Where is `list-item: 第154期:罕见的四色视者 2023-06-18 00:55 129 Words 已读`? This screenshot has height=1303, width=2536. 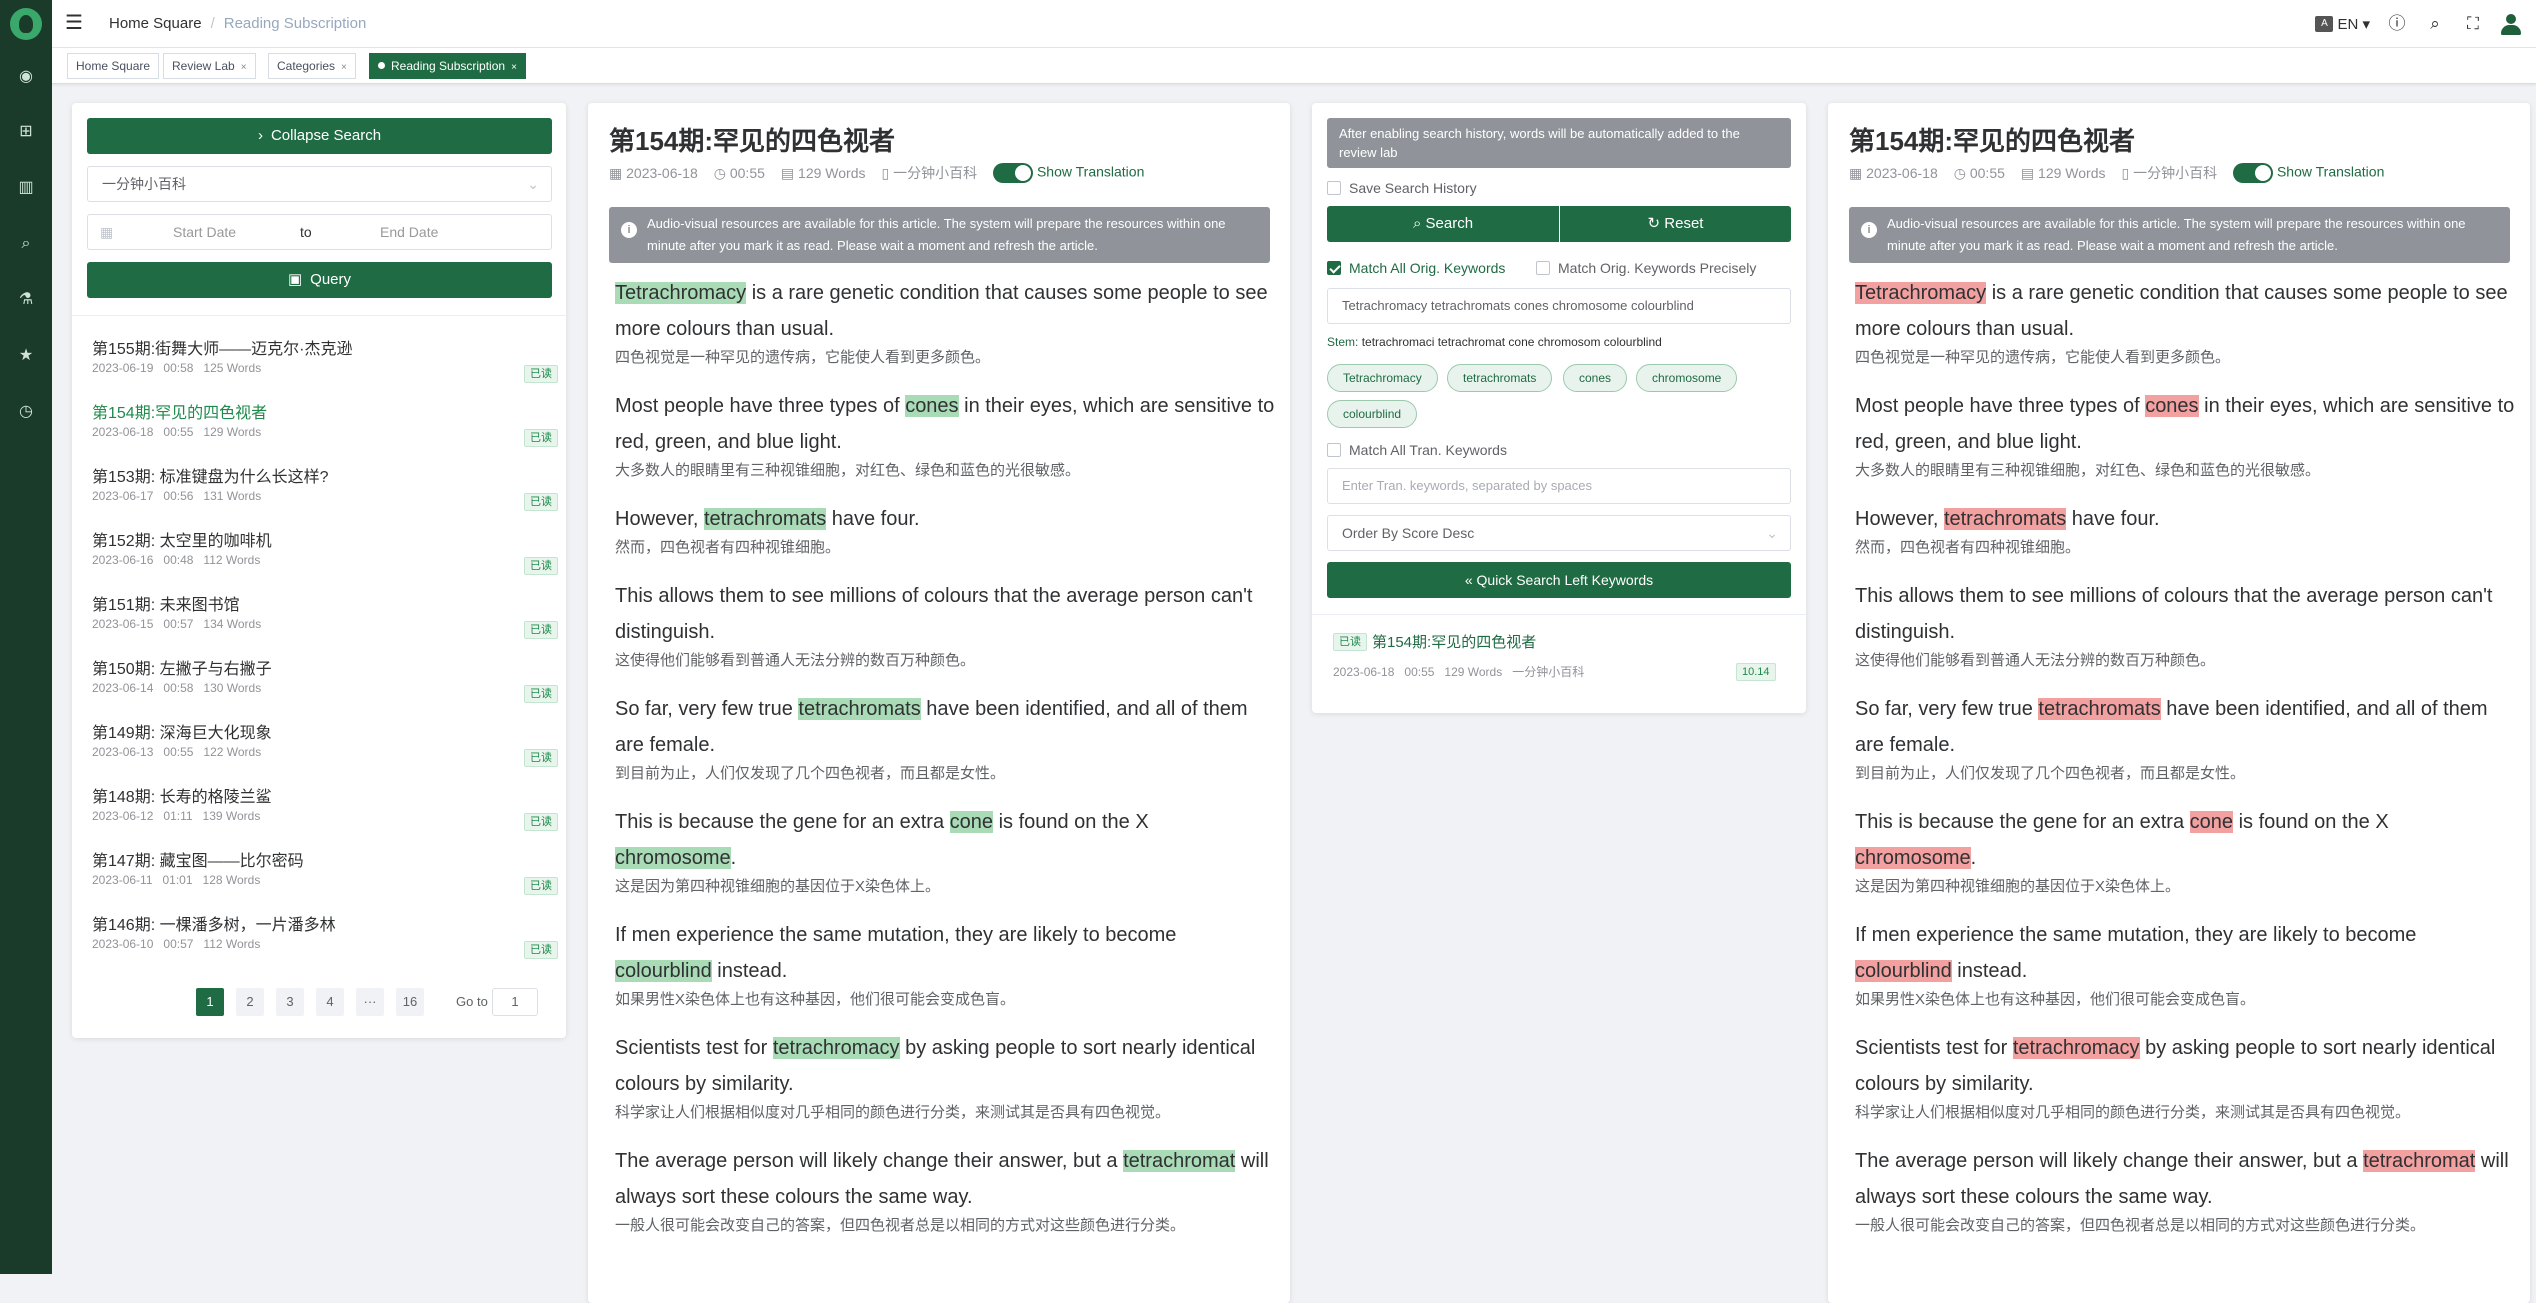 list-item: 第154期:罕见的四色视者 2023-06-18 00:55 129 Words 已读 is located at coordinates (327, 423).